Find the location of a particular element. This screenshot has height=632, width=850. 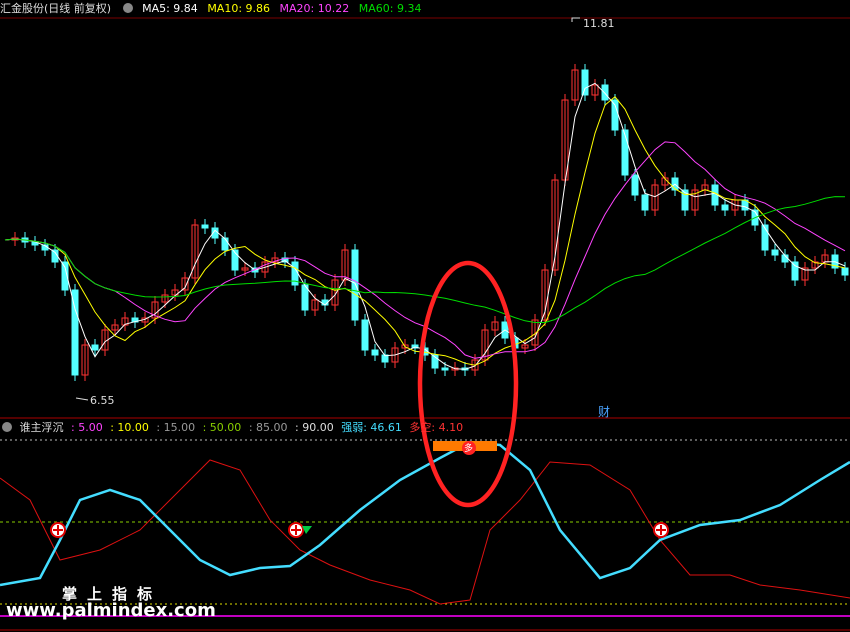

high-price-label: 11.81 is located at coordinates (599, 23).